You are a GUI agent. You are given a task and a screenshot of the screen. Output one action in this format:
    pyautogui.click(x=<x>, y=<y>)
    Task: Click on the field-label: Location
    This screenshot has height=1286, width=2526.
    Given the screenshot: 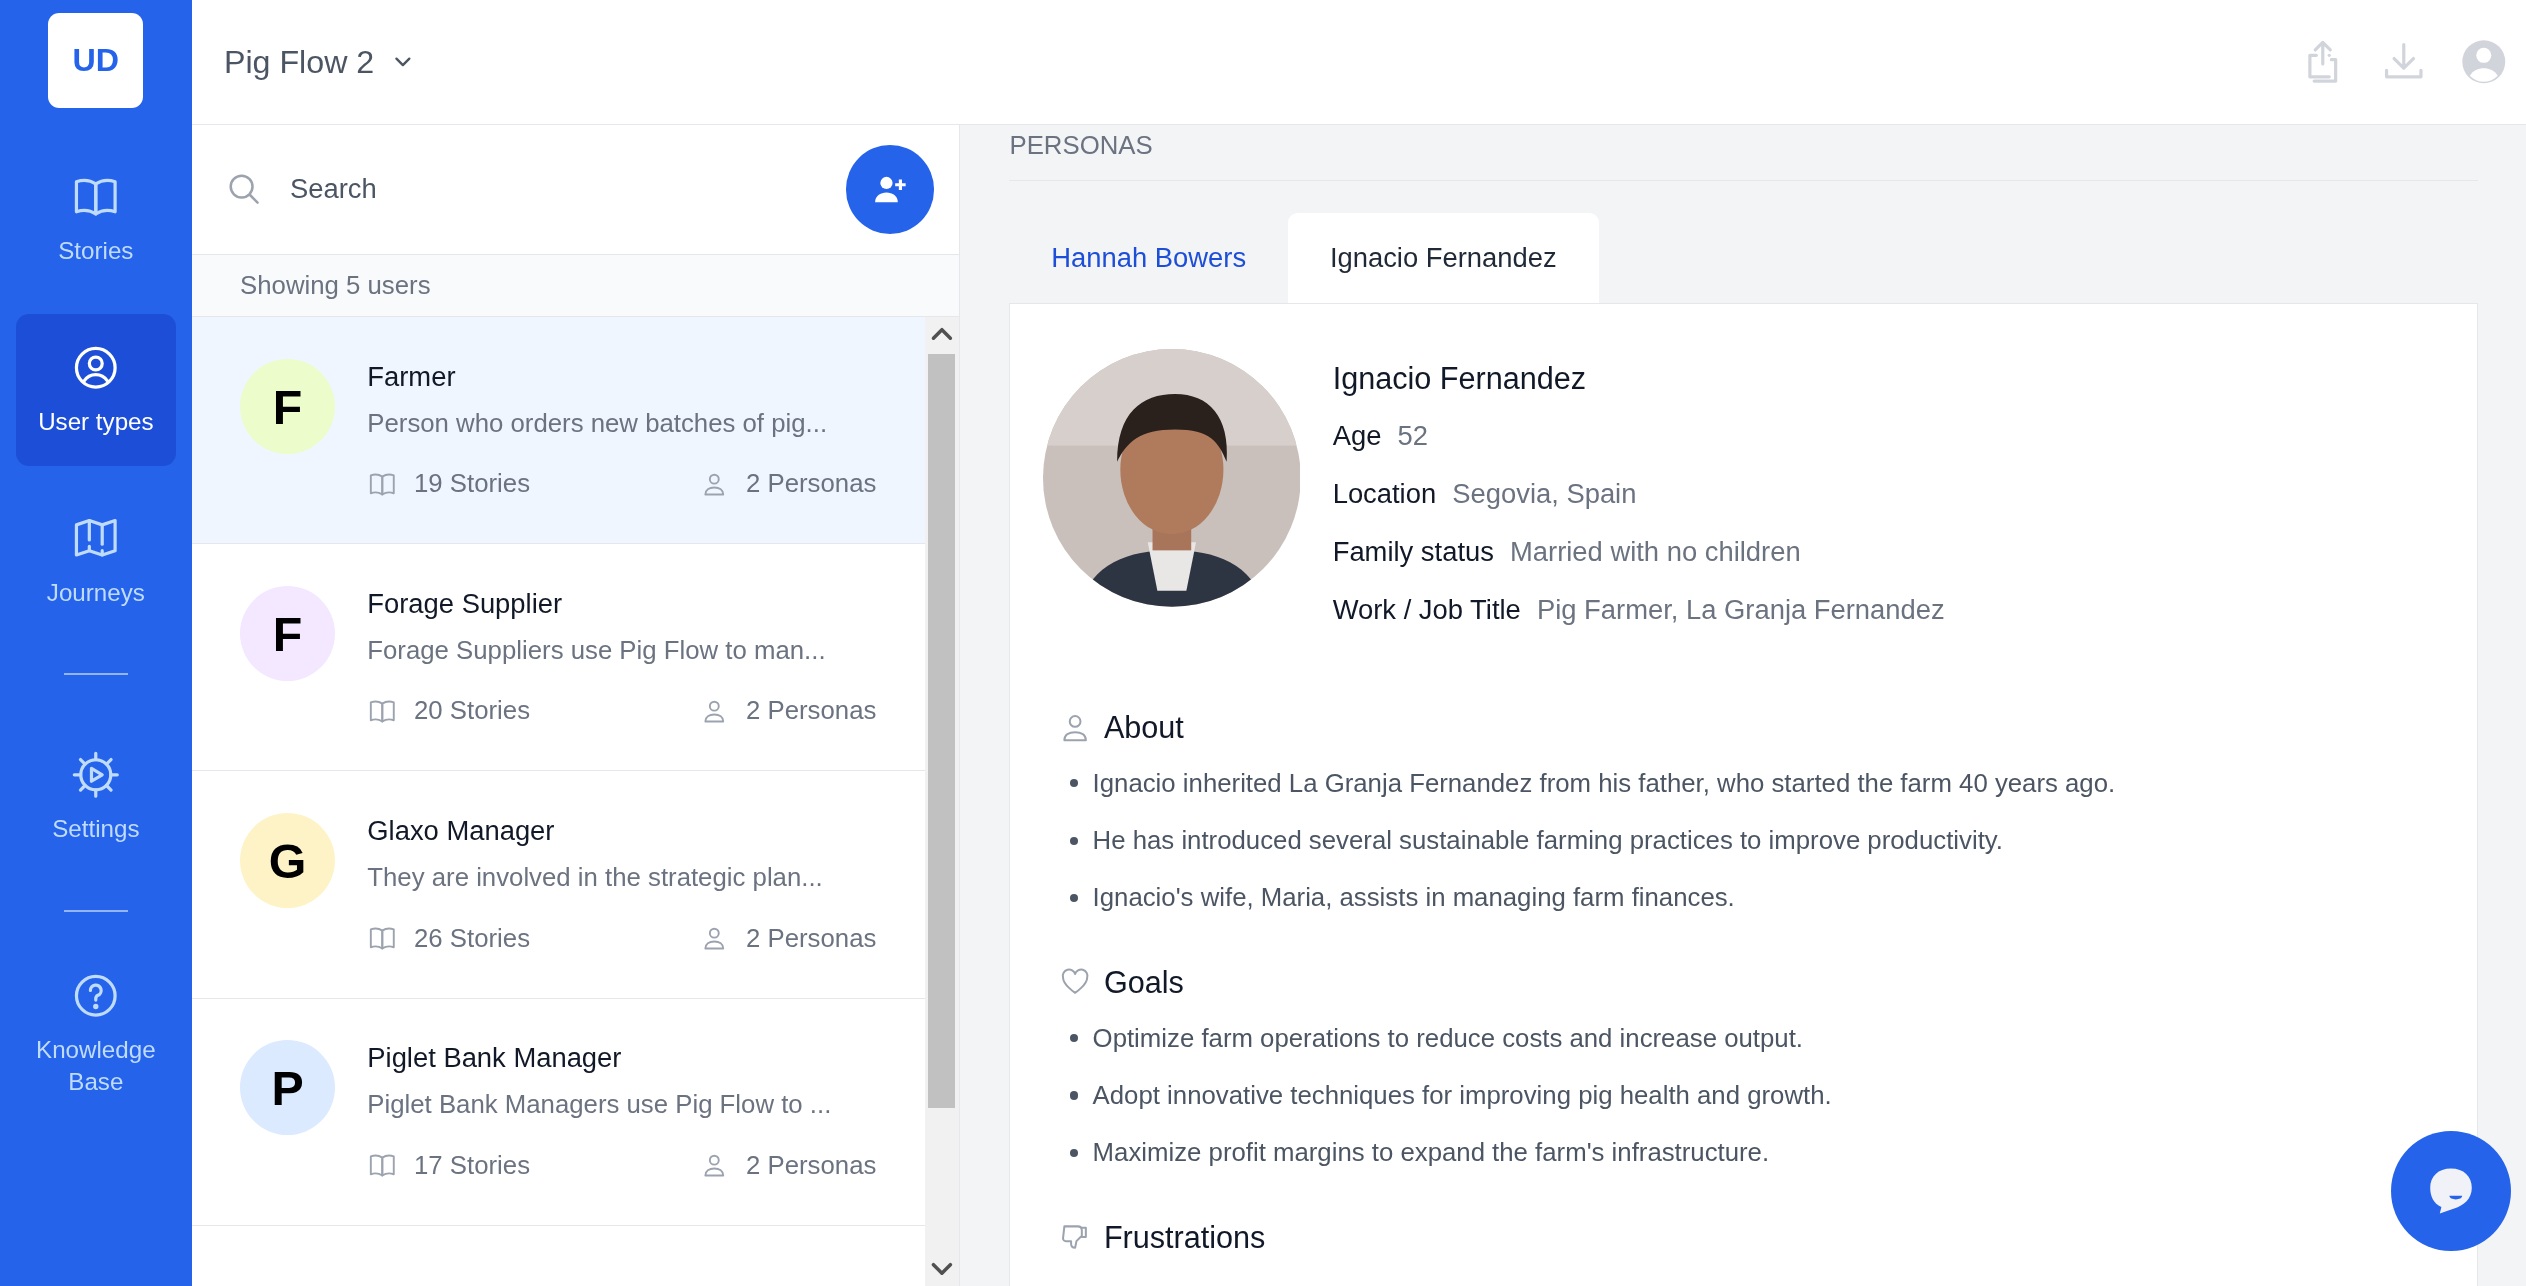 What is the action you would take?
    pyautogui.click(x=1384, y=494)
    